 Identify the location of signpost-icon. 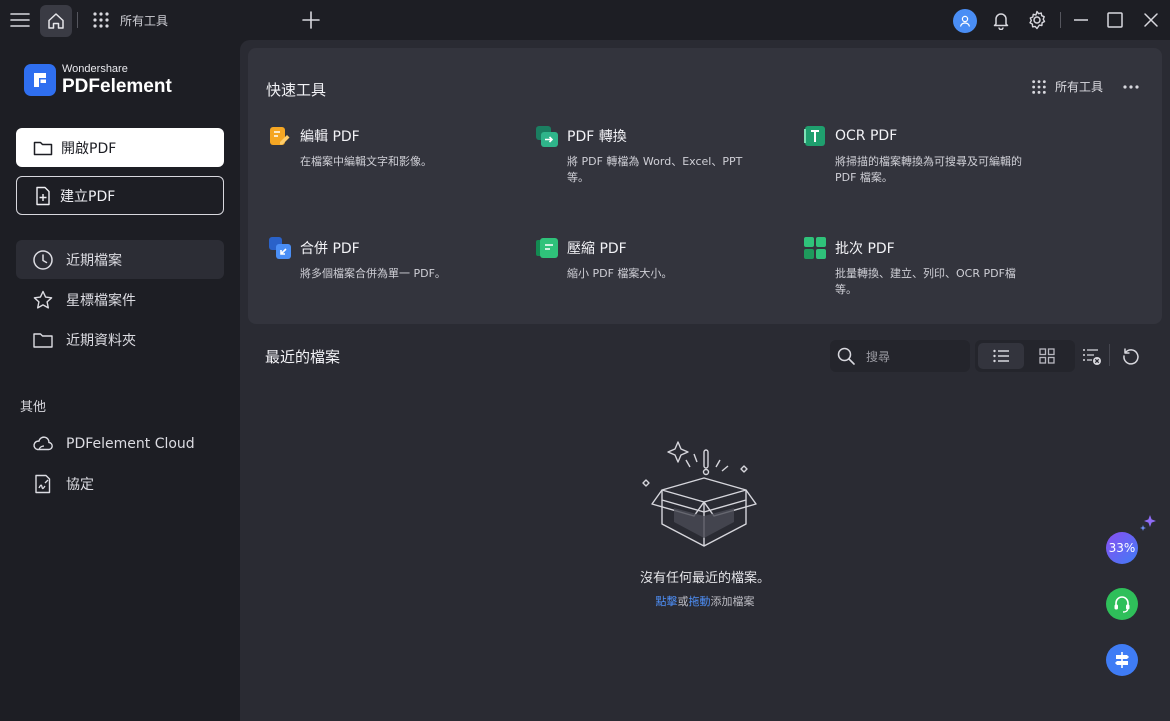
(1122, 660).